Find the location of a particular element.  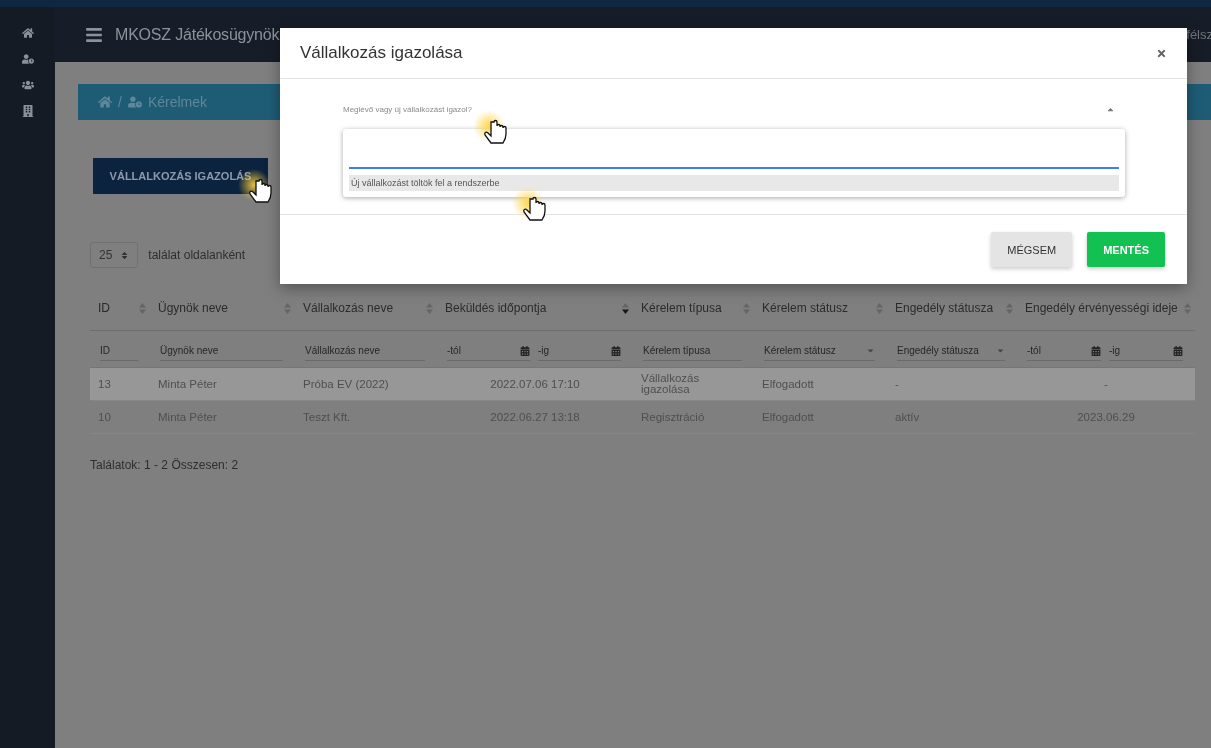

save-button: MENTÉS is located at coordinates (1126, 249).